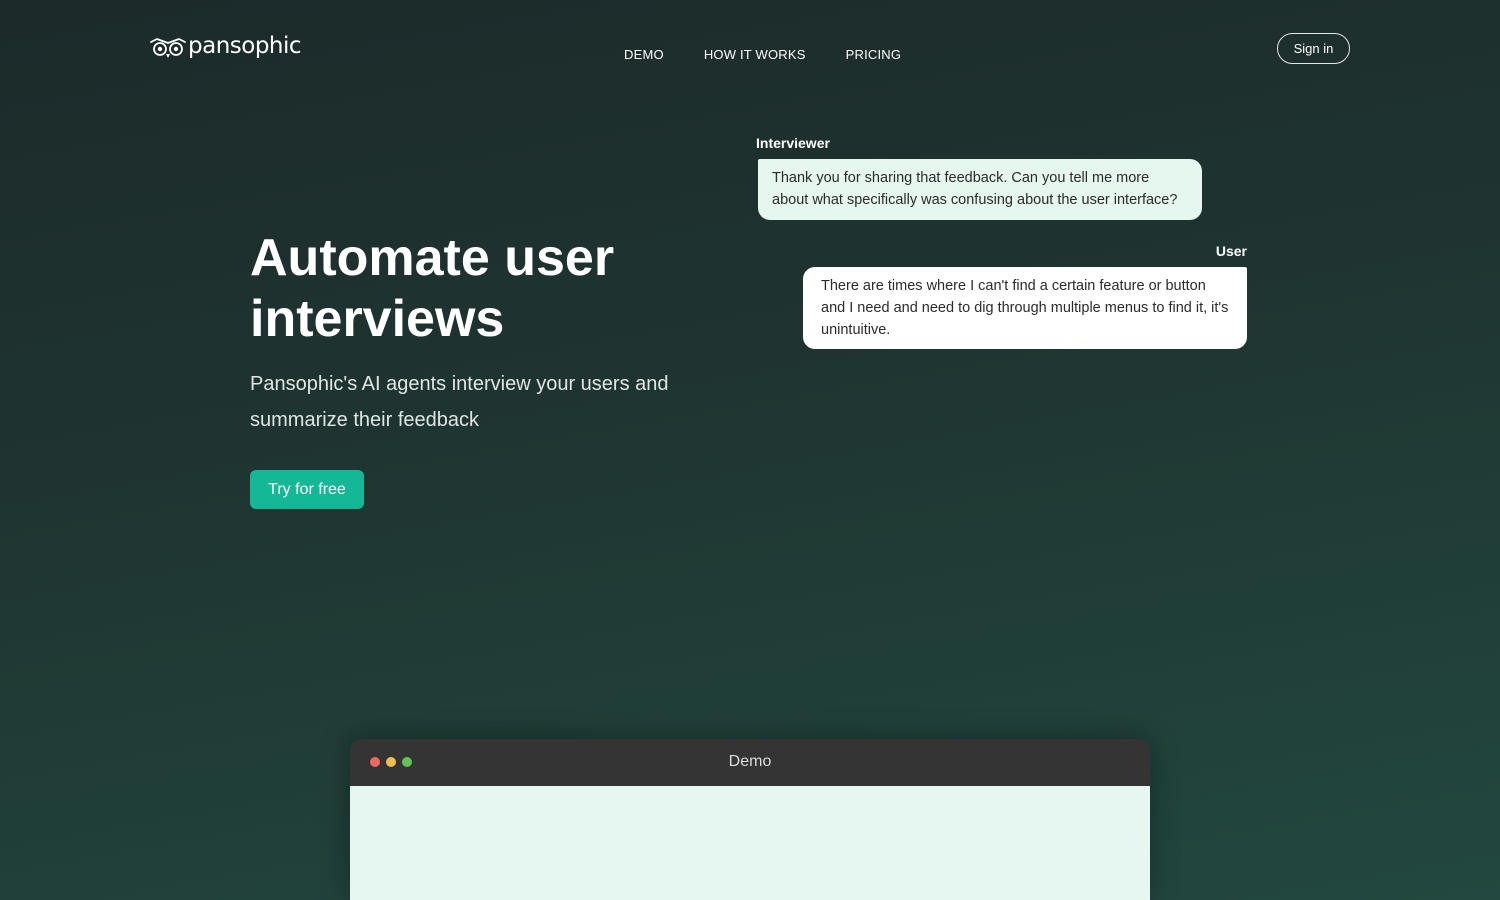  I want to click on user-label: User, so click(1231, 251).